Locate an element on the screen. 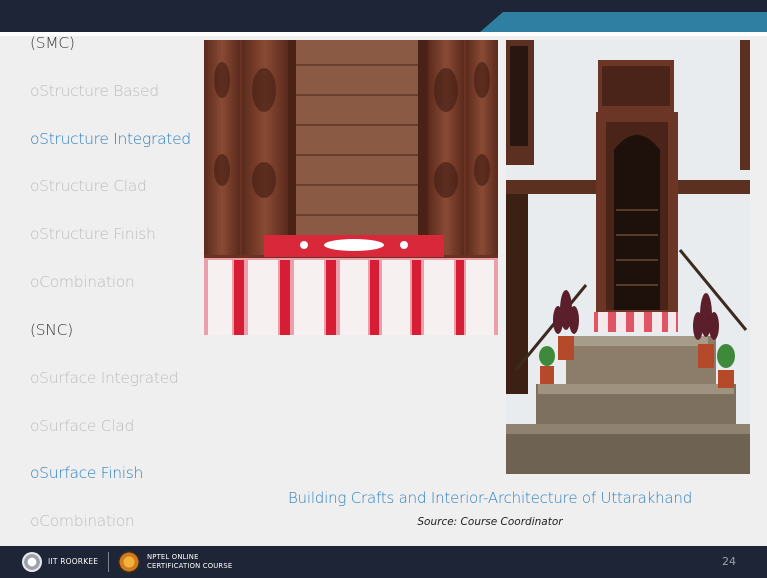  nptel-line-1: NPTEL ONLINE is located at coordinates (173, 557).